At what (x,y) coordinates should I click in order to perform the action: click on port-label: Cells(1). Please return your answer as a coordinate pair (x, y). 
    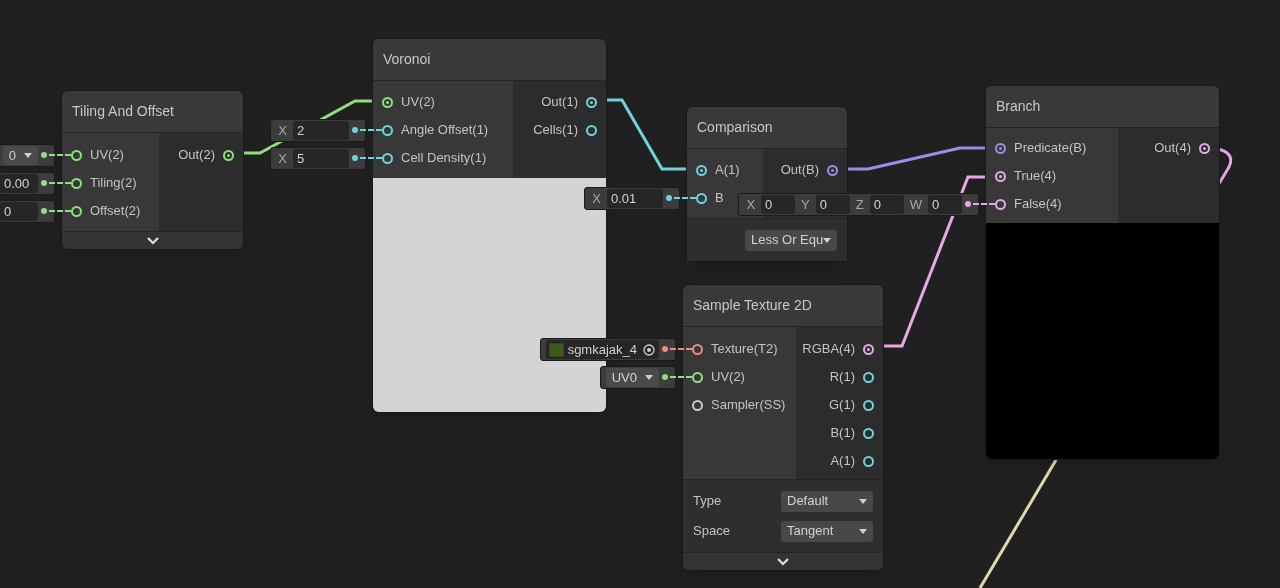
    Looking at the image, I should click on (555, 130).